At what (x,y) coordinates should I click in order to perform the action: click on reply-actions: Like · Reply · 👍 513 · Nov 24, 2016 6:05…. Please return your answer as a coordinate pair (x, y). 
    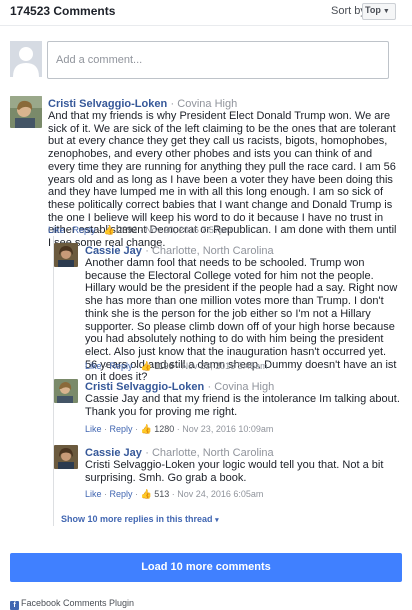
    Looking at the image, I should click on (174, 494).